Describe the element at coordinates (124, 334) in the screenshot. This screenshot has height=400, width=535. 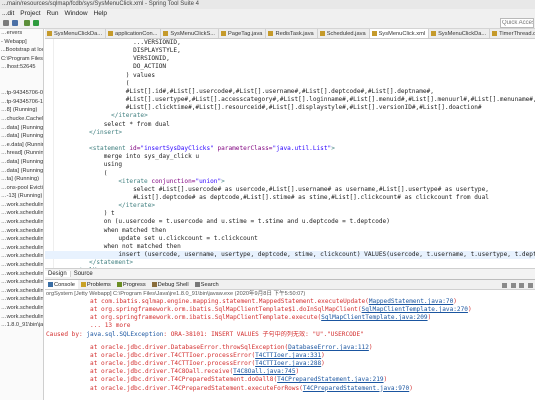
I see `exception-class-link: java.sql.SQLException` at that location.